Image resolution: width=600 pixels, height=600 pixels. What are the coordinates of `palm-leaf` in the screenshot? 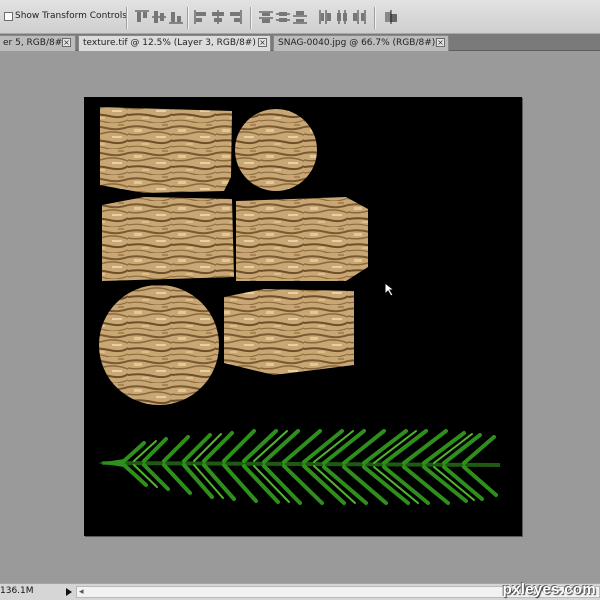 It's located at (299, 467).